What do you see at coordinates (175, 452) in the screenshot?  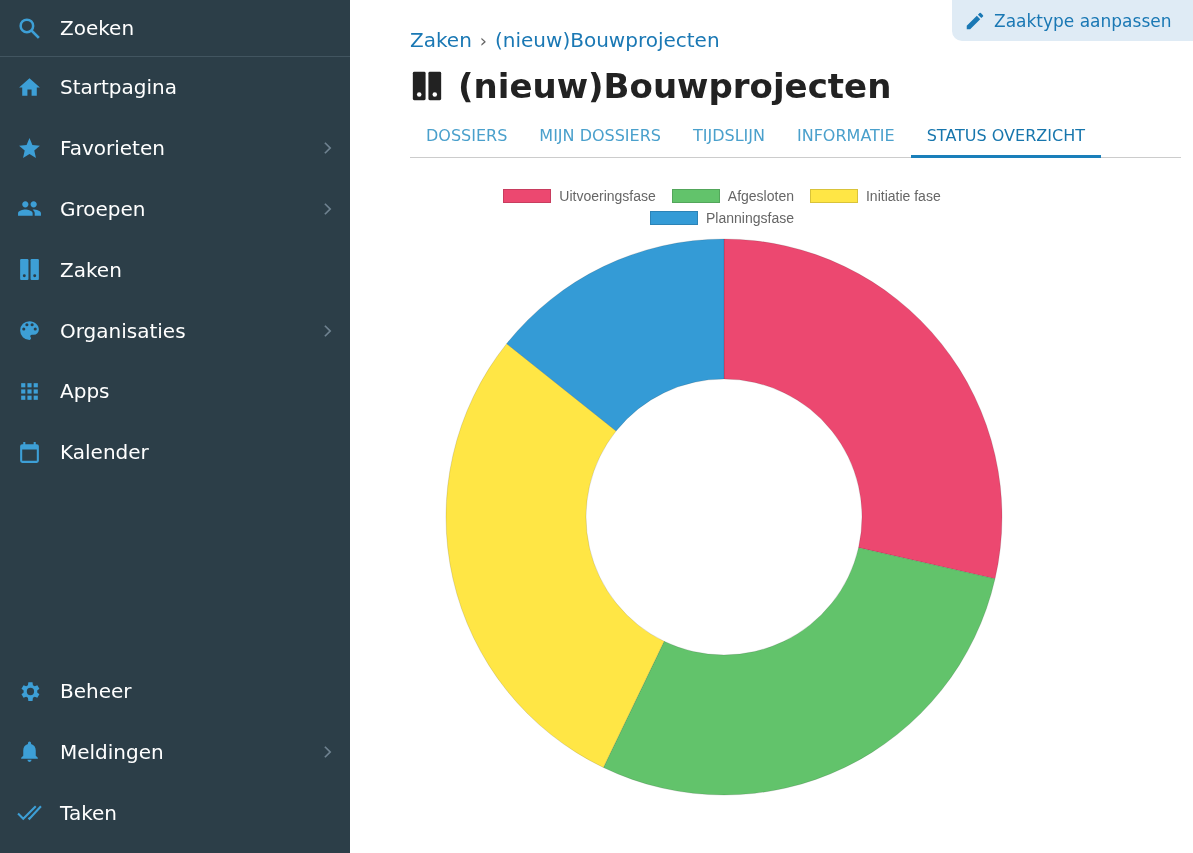 I see `nav-item: Kalender` at bounding box center [175, 452].